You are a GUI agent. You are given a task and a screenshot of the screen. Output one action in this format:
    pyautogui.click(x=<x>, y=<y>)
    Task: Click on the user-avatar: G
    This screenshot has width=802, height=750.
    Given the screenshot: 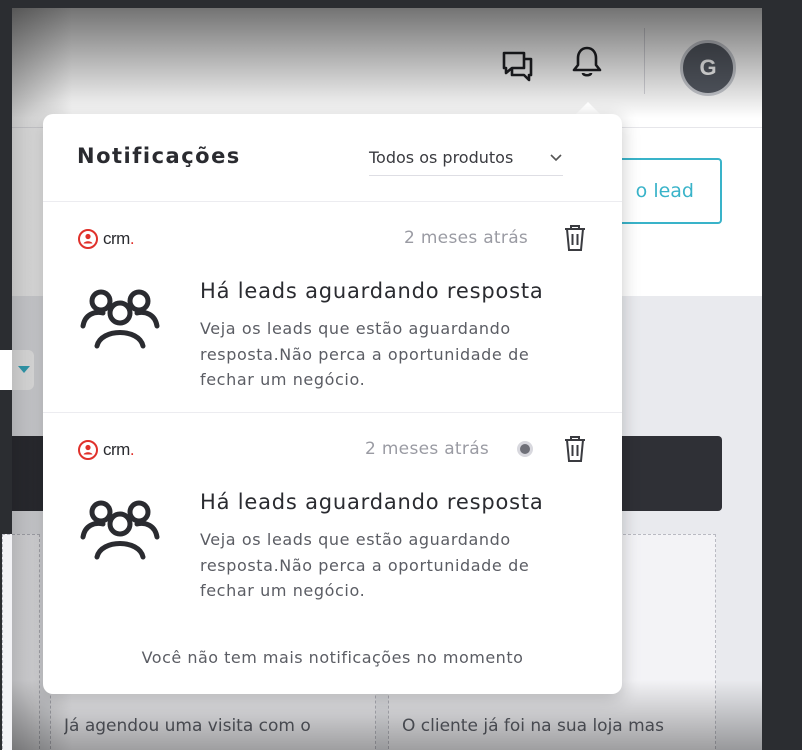 What is the action you would take?
    pyautogui.click(x=708, y=68)
    